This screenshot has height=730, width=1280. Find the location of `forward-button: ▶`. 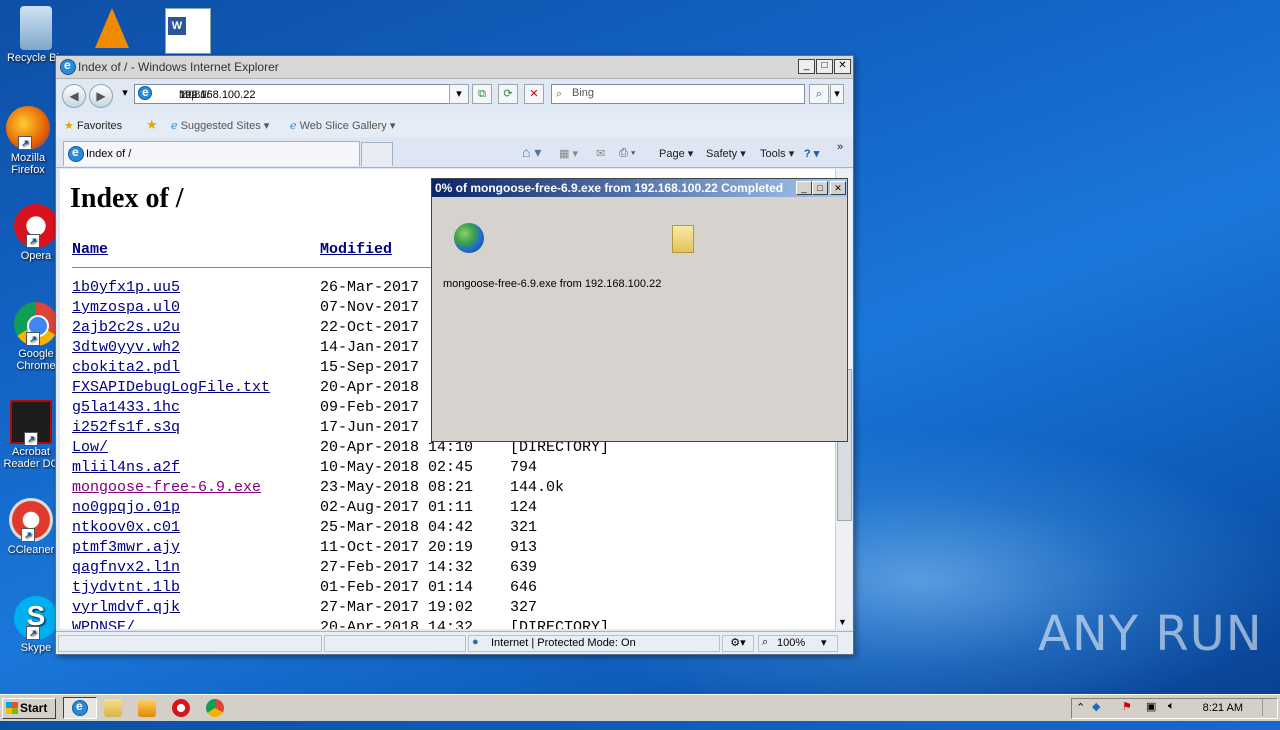

forward-button: ▶ is located at coordinates (101, 96).